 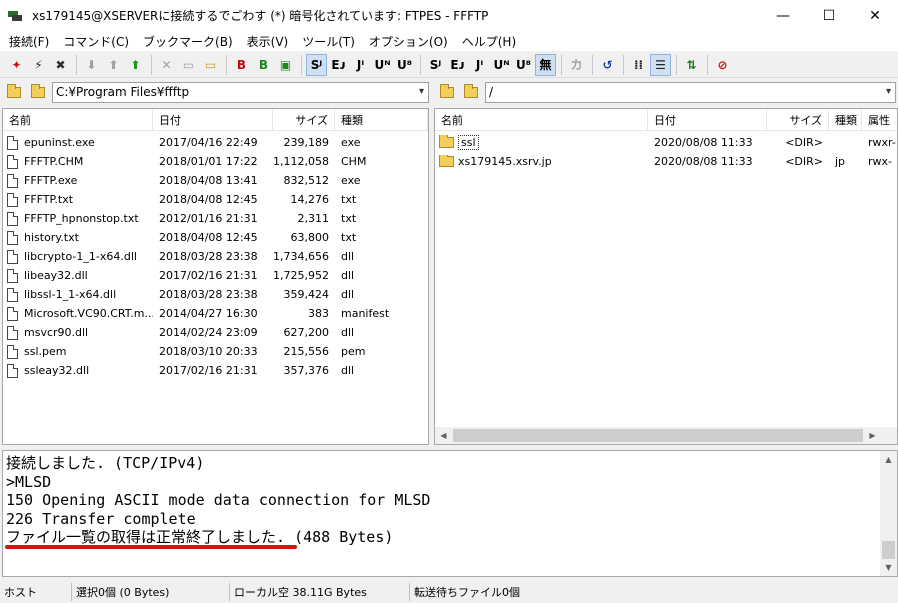 I want to click on no-convert-icon: 無, so click(x=545, y=64).